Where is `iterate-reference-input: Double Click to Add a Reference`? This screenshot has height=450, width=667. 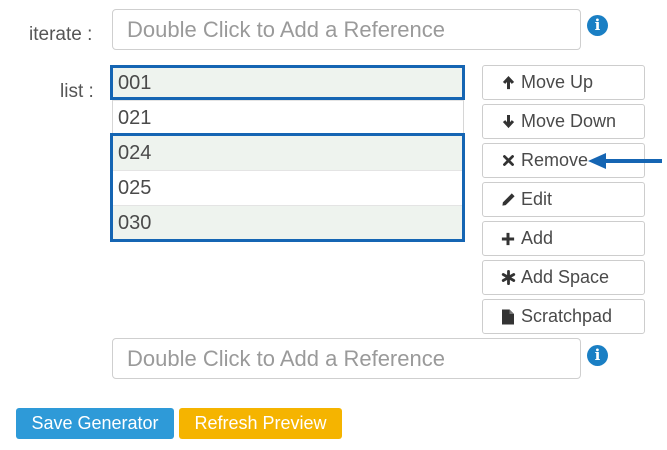 iterate-reference-input: Double Click to Add a Reference is located at coordinates (346, 29).